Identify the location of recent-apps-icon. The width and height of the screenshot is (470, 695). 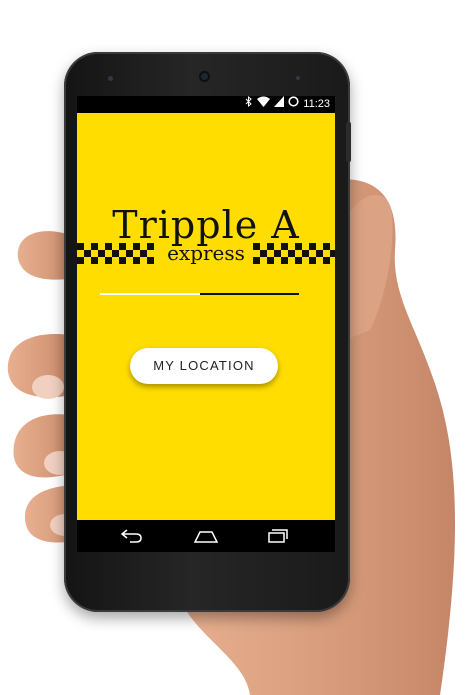
(278, 536).